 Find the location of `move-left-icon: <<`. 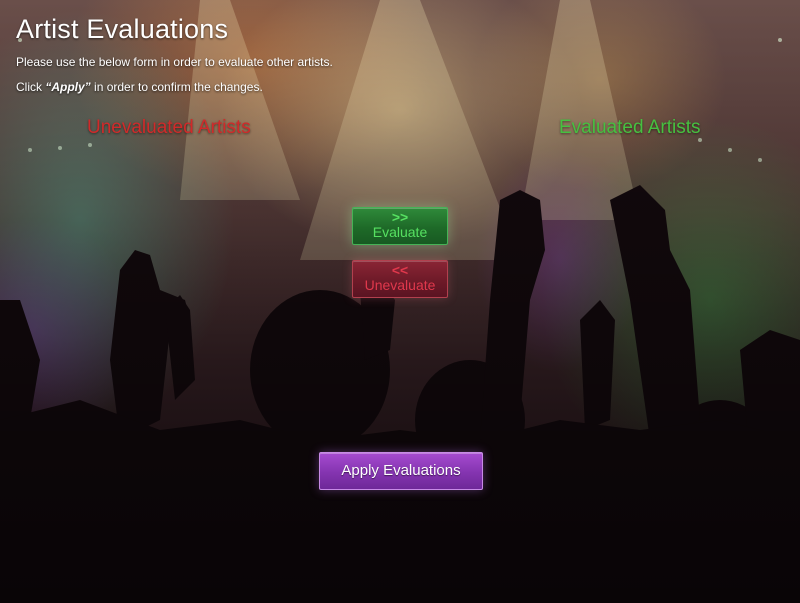

move-left-icon: << is located at coordinates (400, 270).